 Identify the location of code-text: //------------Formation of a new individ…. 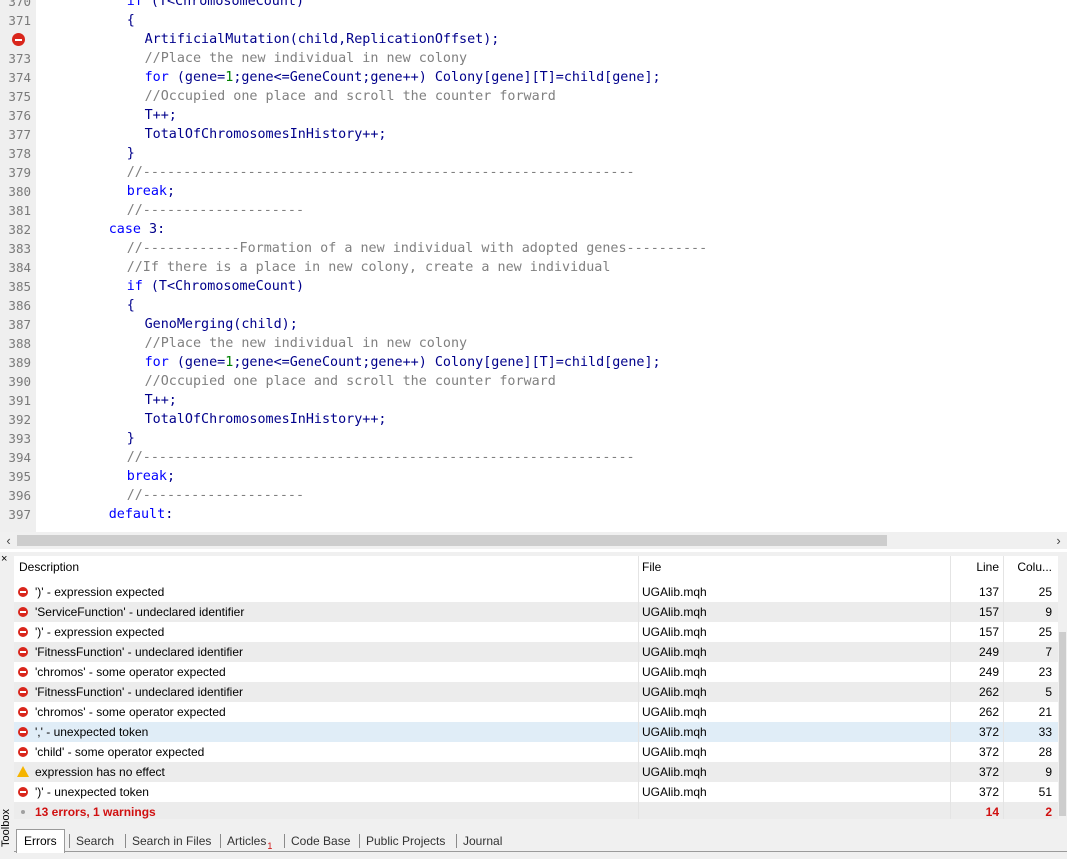
(417, 248).